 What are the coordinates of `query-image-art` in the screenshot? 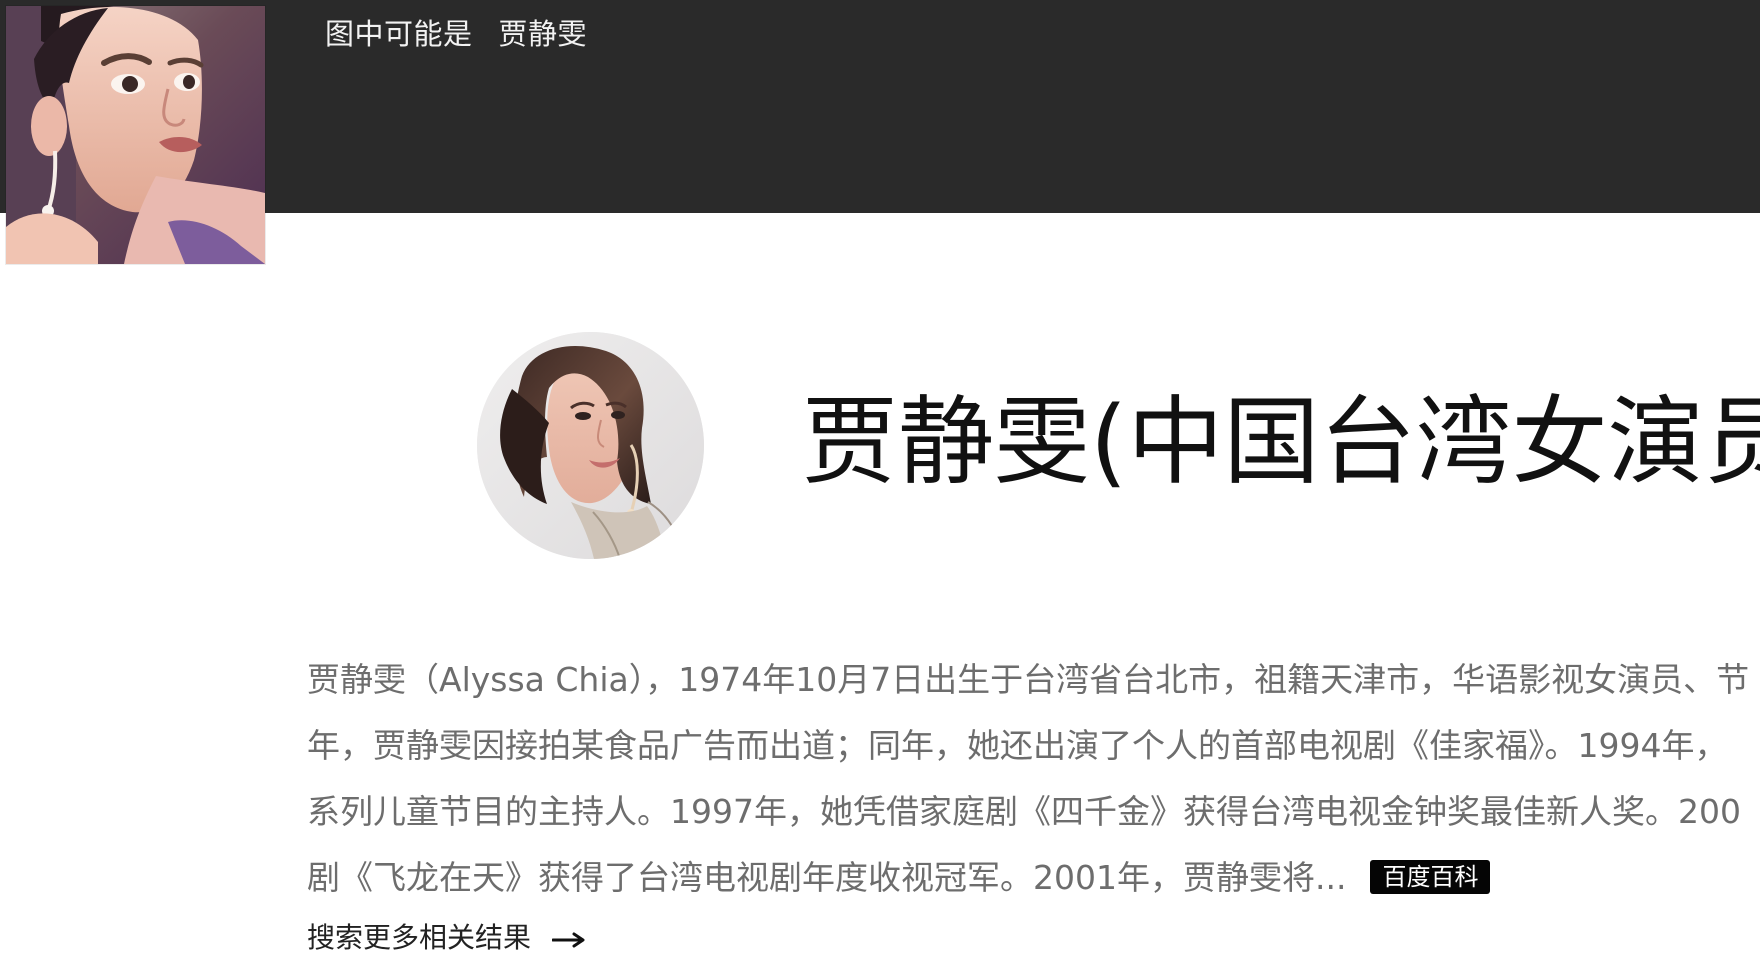 It's located at (135, 135).